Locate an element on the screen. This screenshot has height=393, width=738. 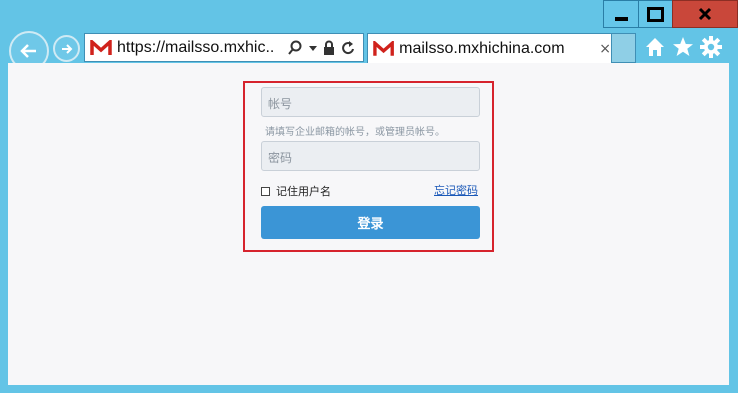
forgot-password-link: 忘记密码 is located at coordinates (456, 190).